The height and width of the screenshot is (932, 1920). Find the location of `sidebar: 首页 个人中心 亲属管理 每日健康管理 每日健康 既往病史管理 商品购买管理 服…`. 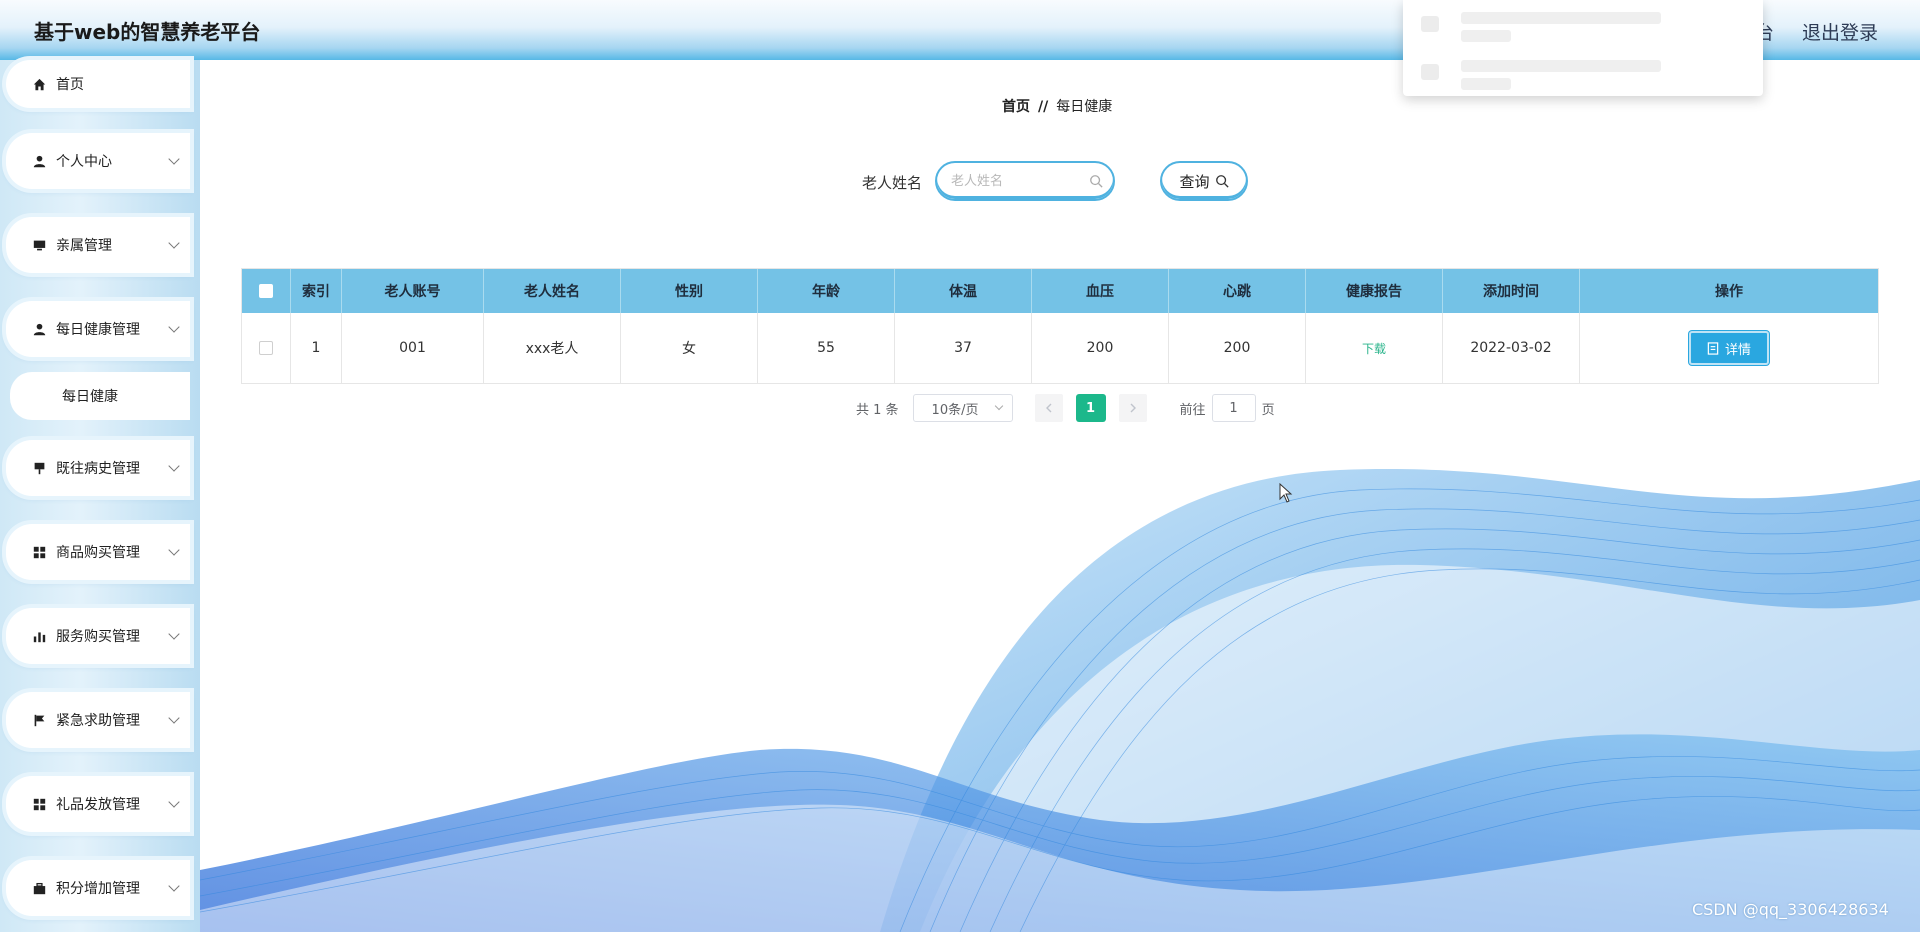

sidebar: 首页 个人中心 亲属管理 每日健康管理 每日健康 既往病史管理 商品购买管理 服… is located at coordinates (100, 496).